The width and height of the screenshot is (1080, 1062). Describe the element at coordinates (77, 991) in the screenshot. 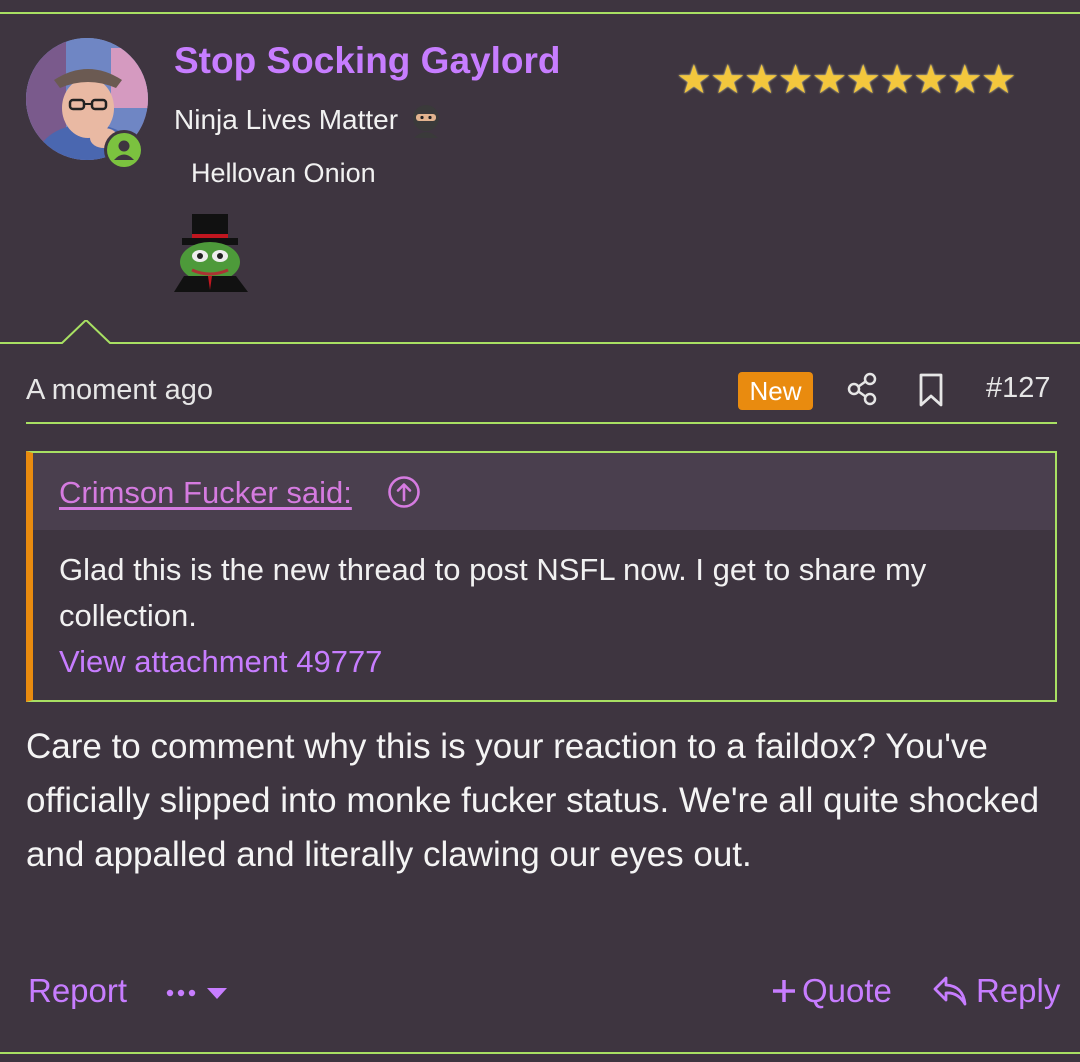

I see `report-button: Report` at that location.